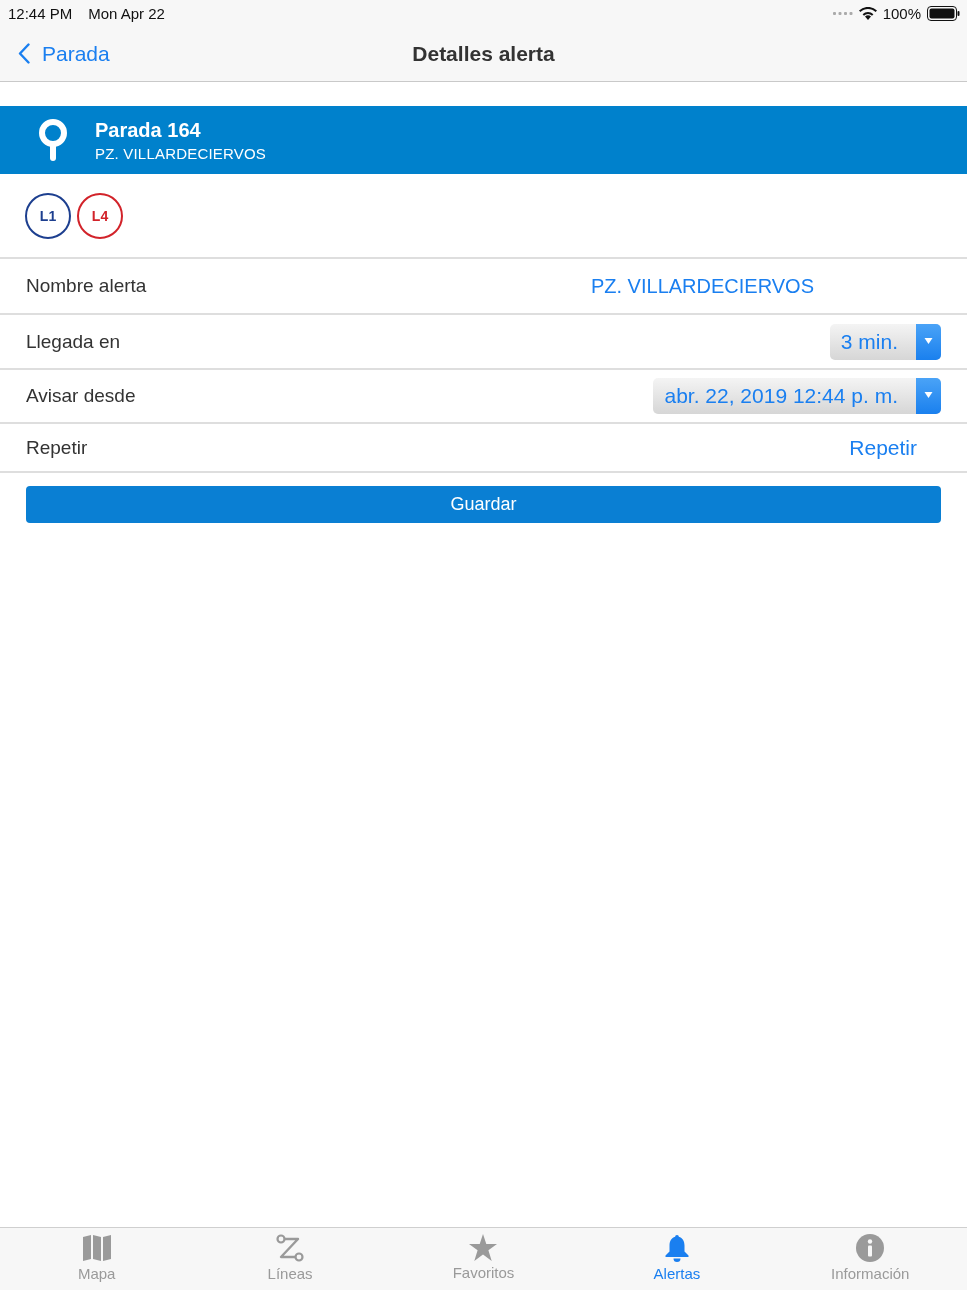 Image resolution: width=967 pixels, height=1290 pixels. Describe the element at coordinates (53, 140) in the screenshot. I see `stop-pin-icon` at that location.